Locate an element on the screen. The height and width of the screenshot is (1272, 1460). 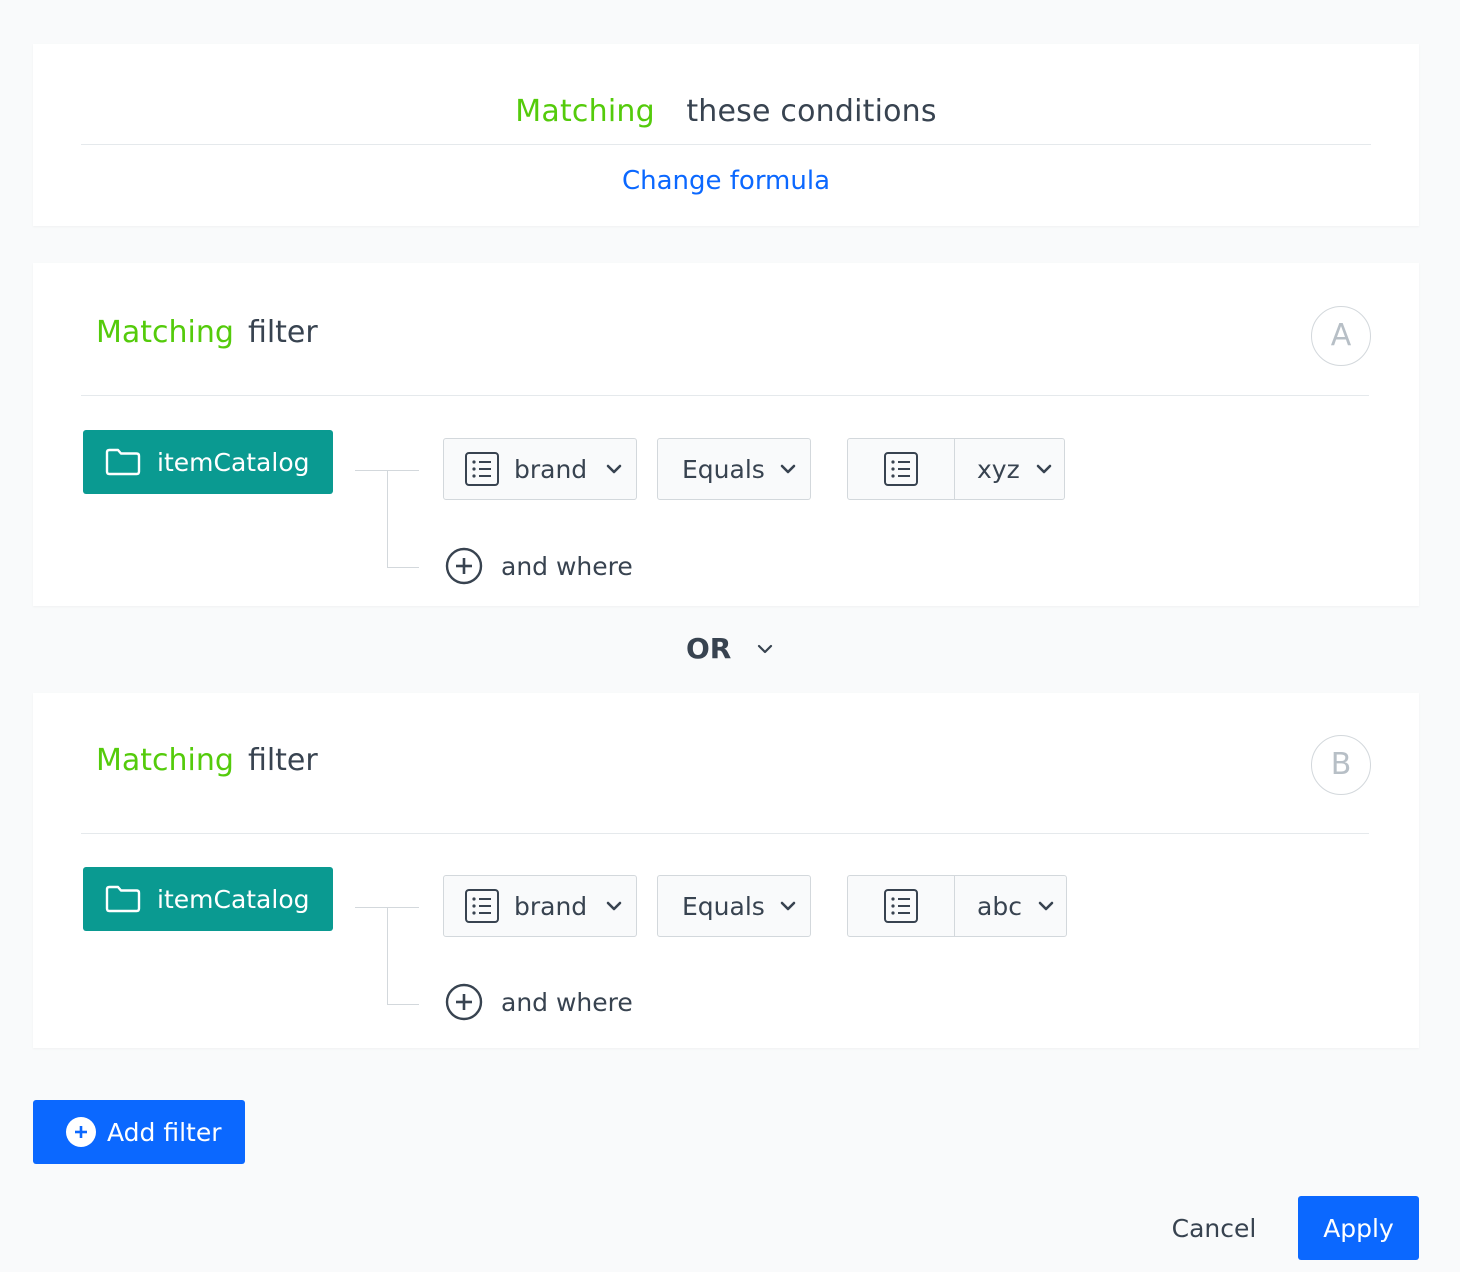
logic-operator-label: OR is located at coordinates (709, 648).